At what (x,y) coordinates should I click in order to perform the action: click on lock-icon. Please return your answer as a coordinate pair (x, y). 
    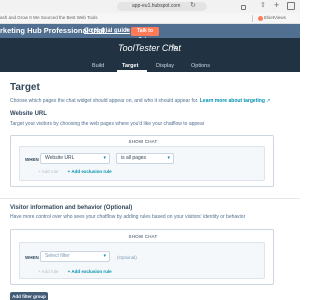
    Looking at the image, I should click on (243, 7).